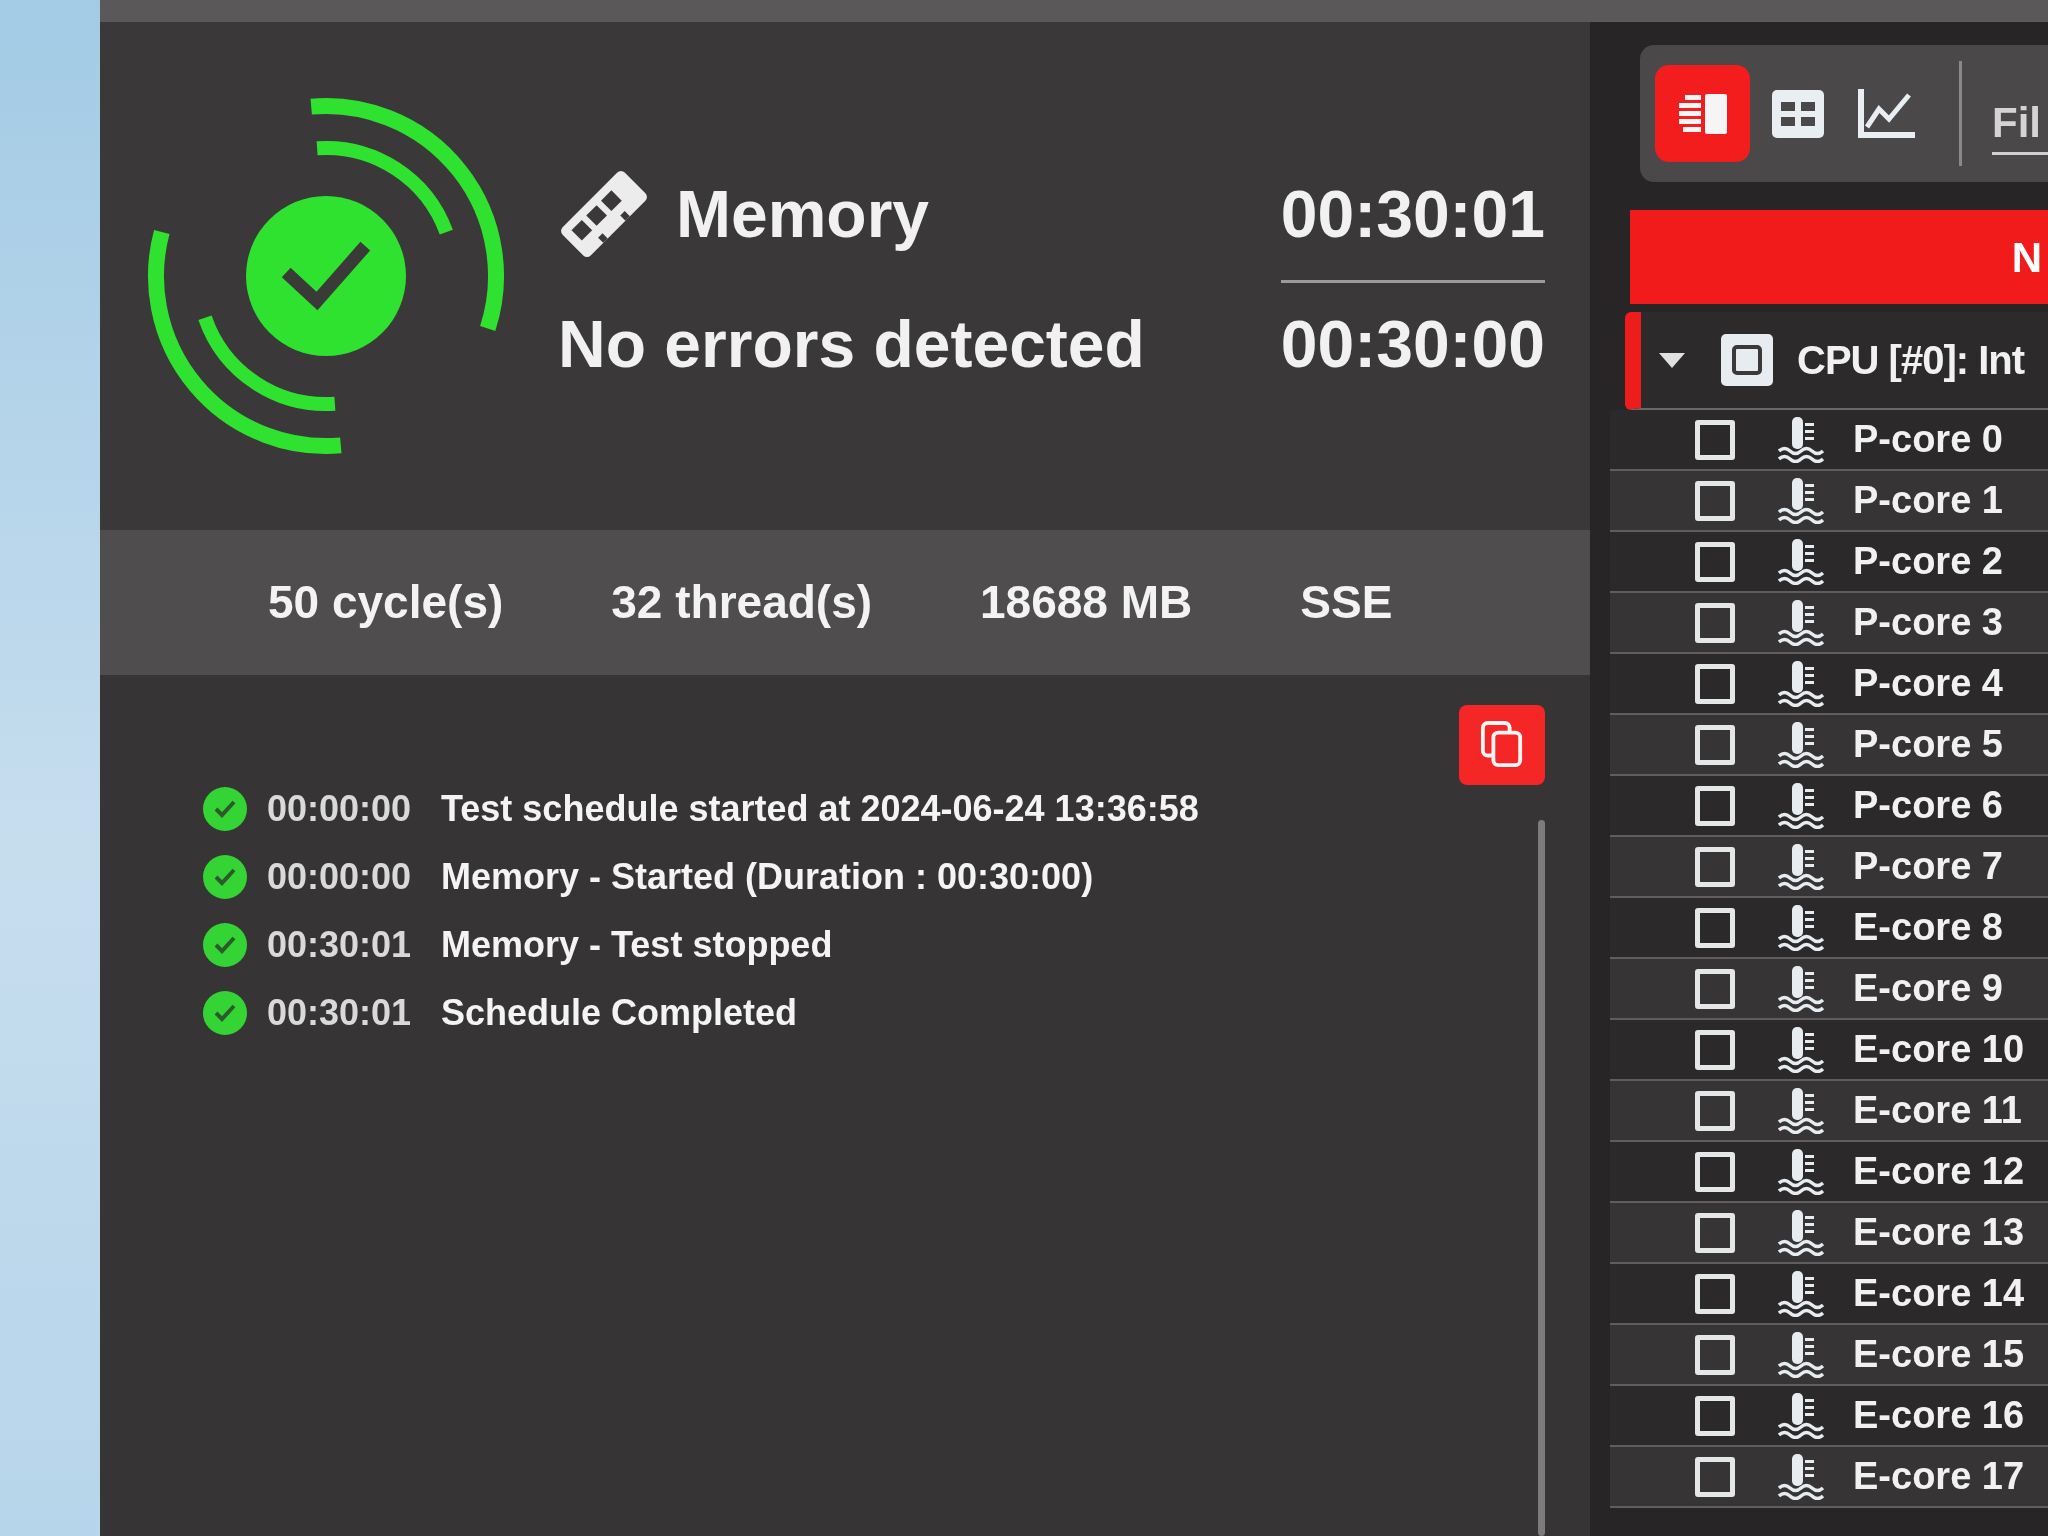 Image resolution: width=2048 pixels, height=1536 pixels. I want to click on device-row: CPU [#0]: Int, so click(1836, 361).